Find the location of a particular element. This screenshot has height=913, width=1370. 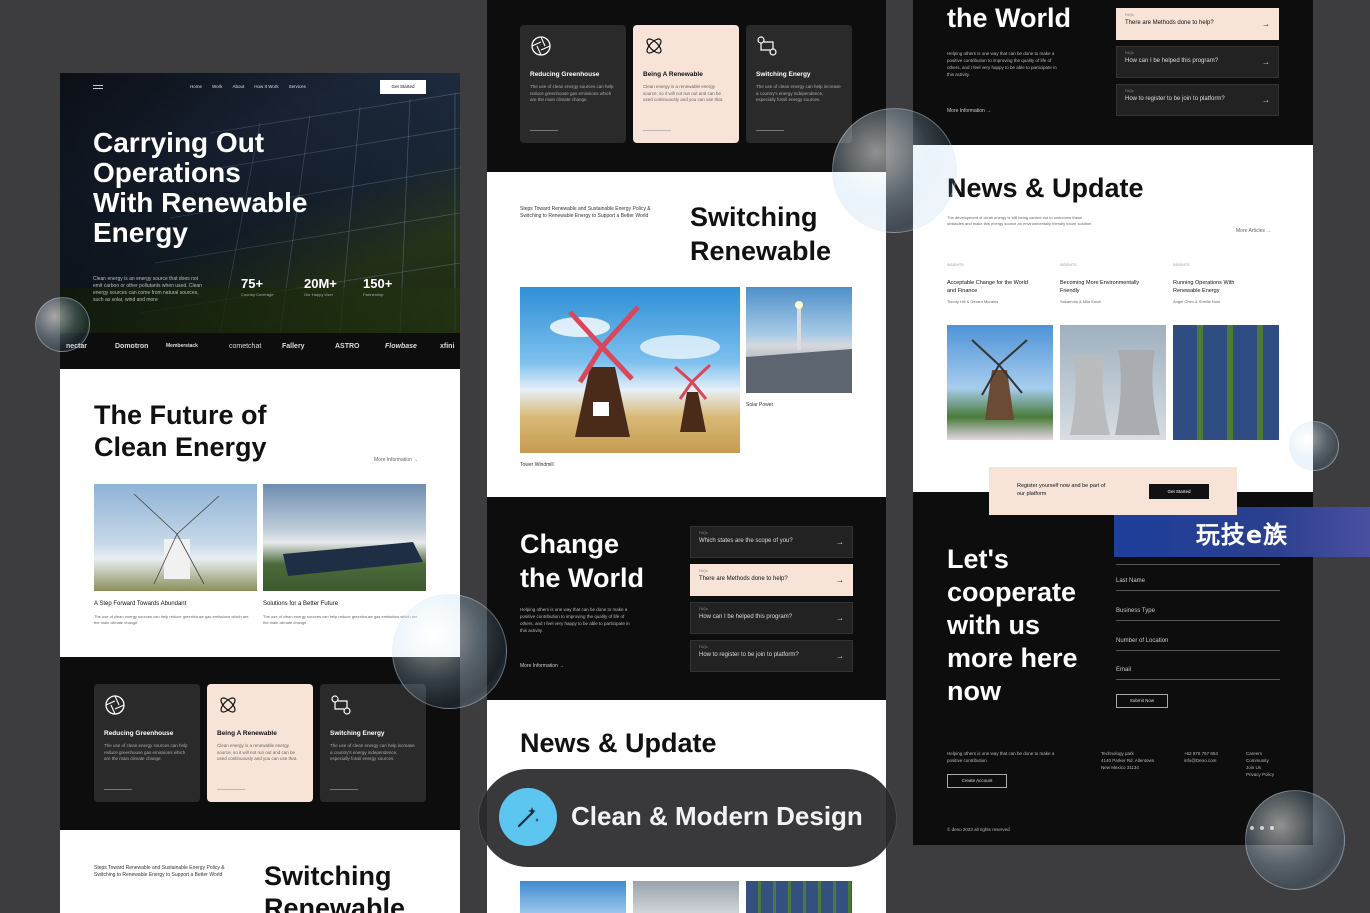

card-title: Being A Renewable is located at coordinates (247, 733).